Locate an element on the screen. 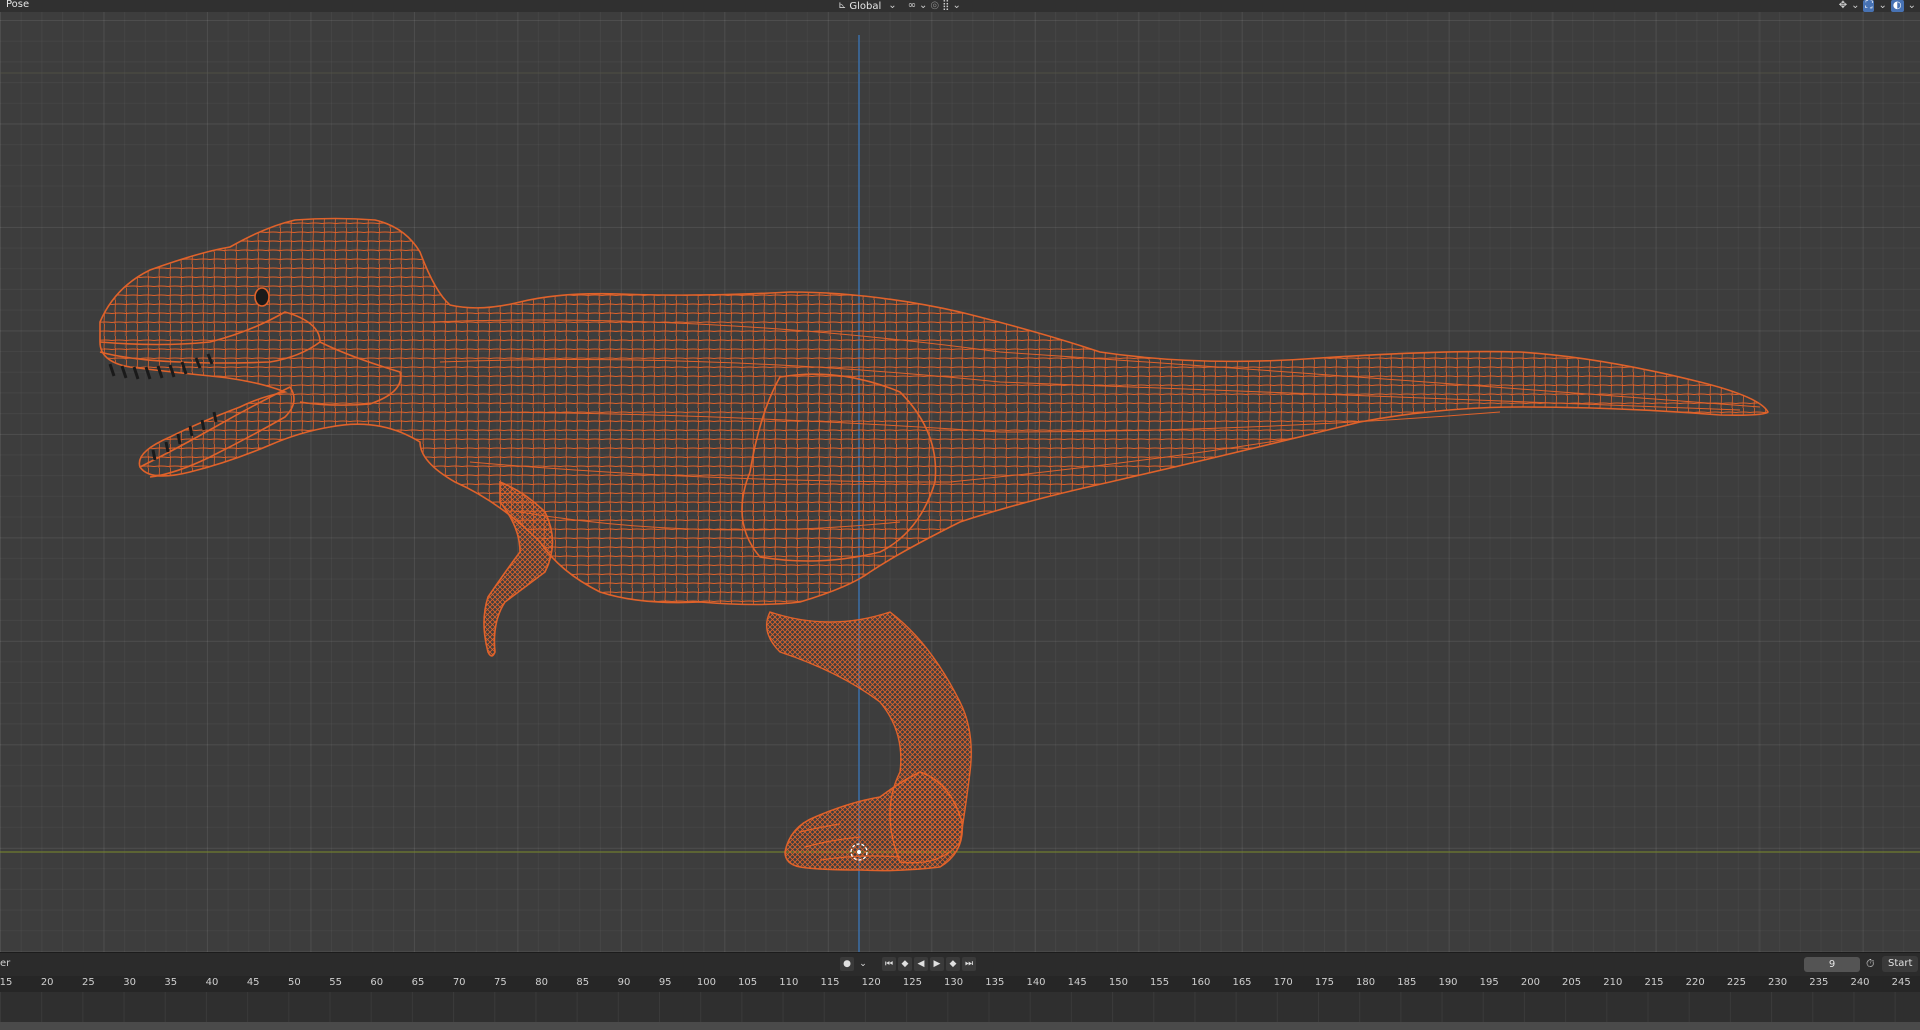 The width and height of the screenshot is (1920, 1030). ruler-tick: 150 is located at coordinates (1118, 982).